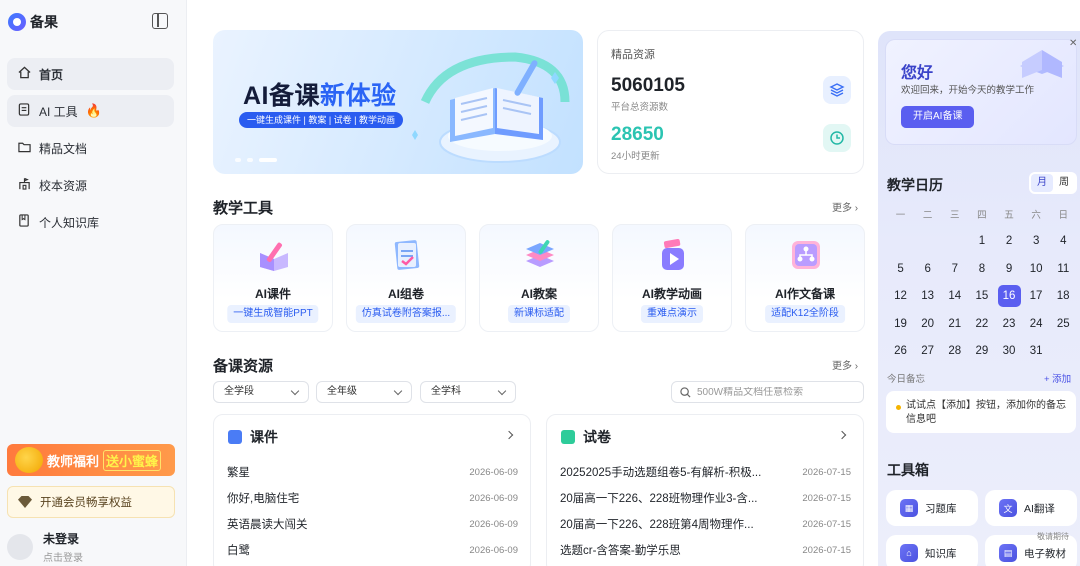 Image resolution: width=1080 pixels, height=566 pixels. What do you see at coordinates (672, 314) in the screenshot?
I see `tool-tag: 重难点演示` at bounding box center [672, 314].